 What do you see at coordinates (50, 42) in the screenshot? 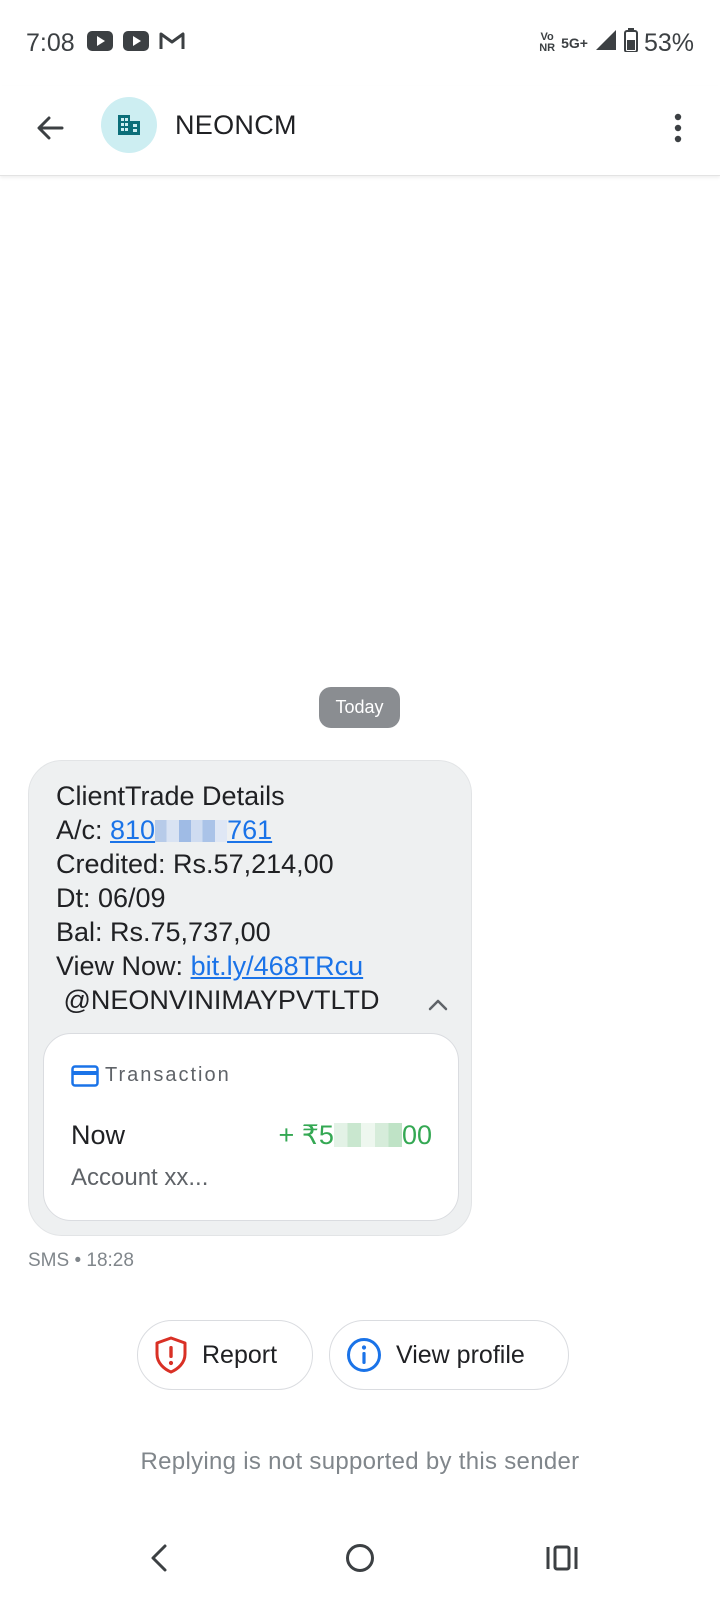
I see `status-time: 7:08` at bounding box center [50, 42].